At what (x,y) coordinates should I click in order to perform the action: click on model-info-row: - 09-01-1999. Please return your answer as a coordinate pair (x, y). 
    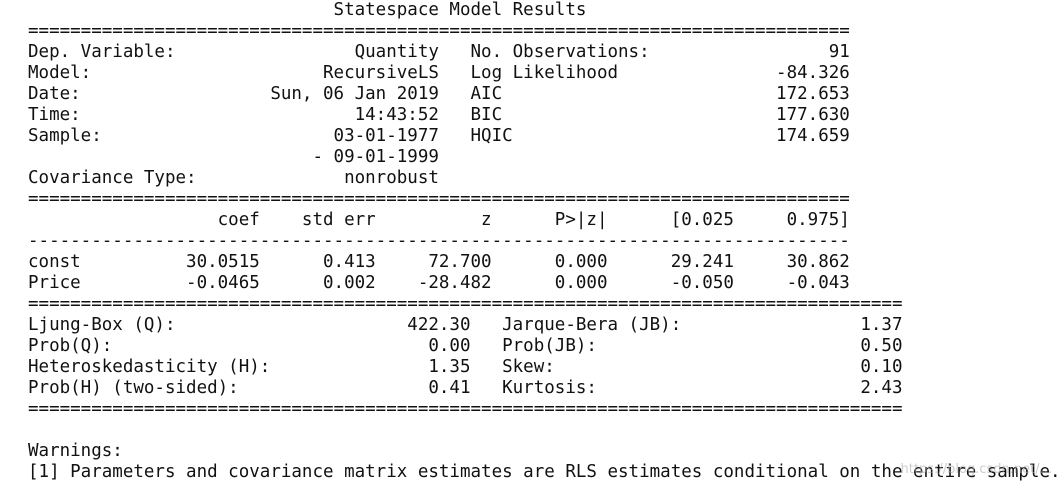
    Looking at the image, I should click on (233, 157).